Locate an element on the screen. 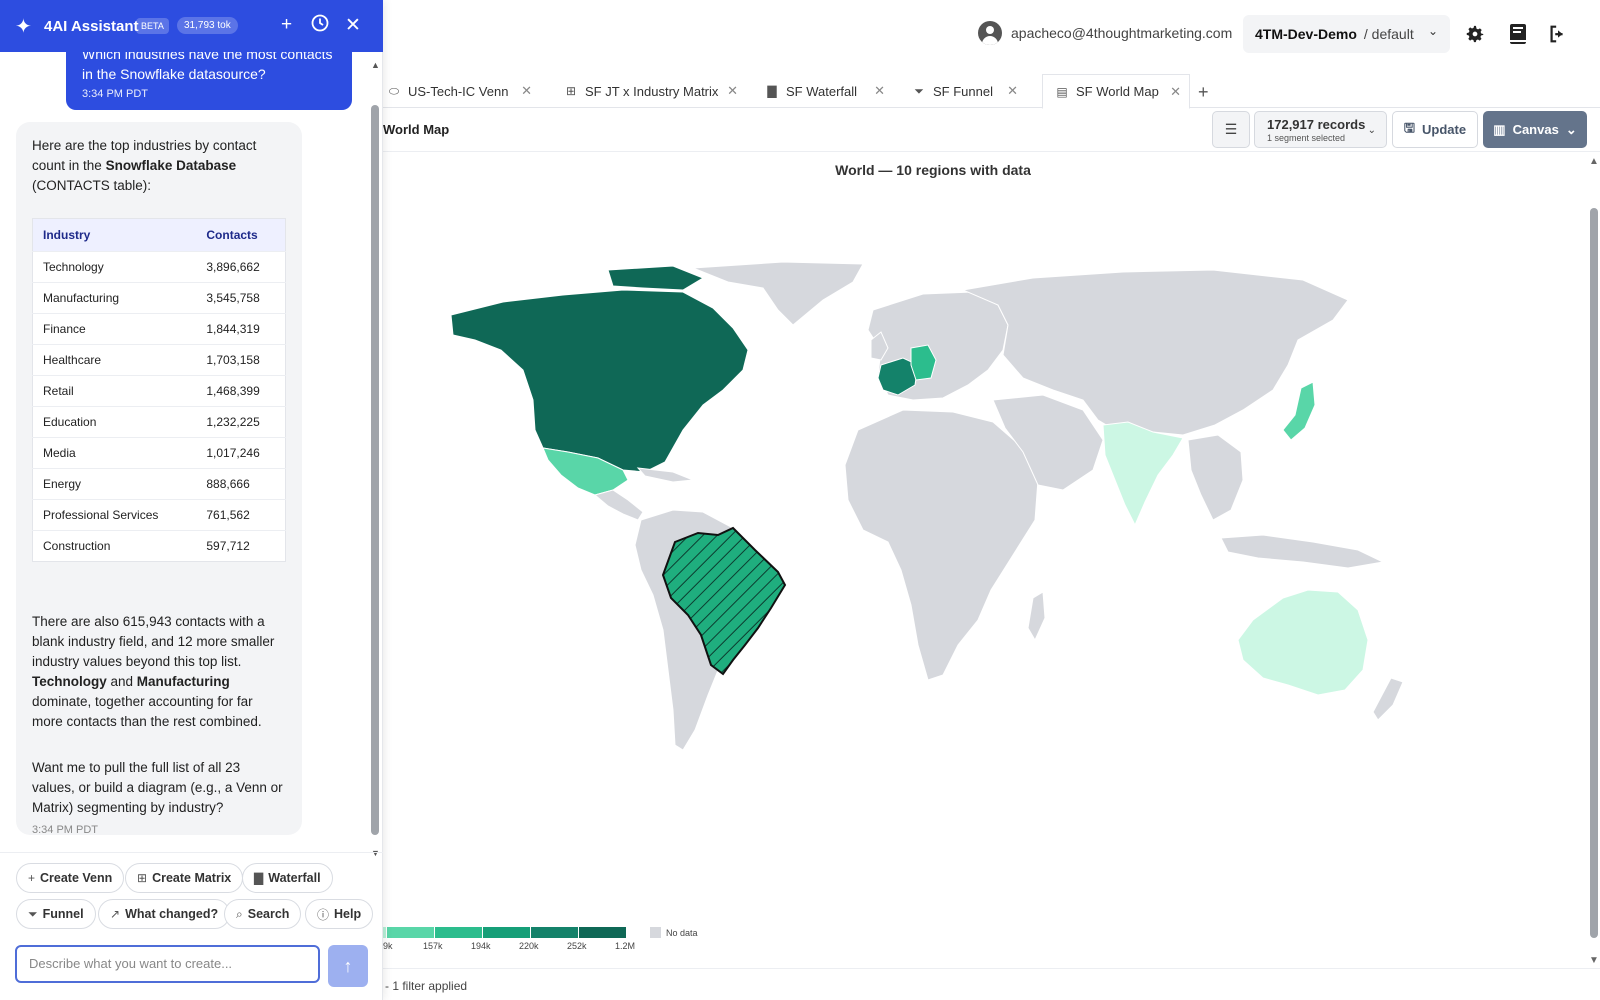 The image size is (1600, 1000). region-australia is located at coordinates (1303, 642).